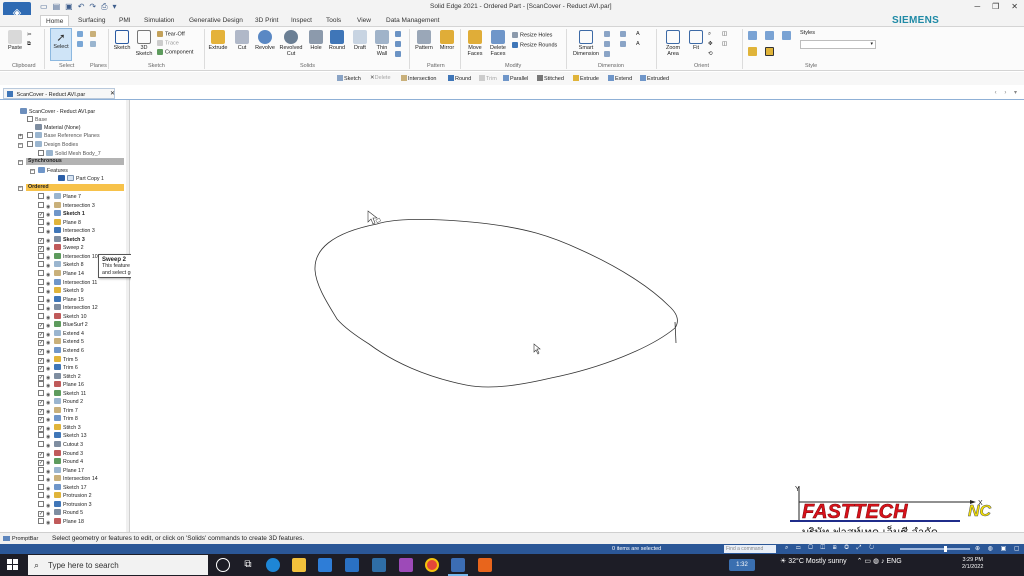  Describe the element at coordinates (534, 45) in the screenshot. I see `resize-rounds-button: Resize Rounds` at that location.